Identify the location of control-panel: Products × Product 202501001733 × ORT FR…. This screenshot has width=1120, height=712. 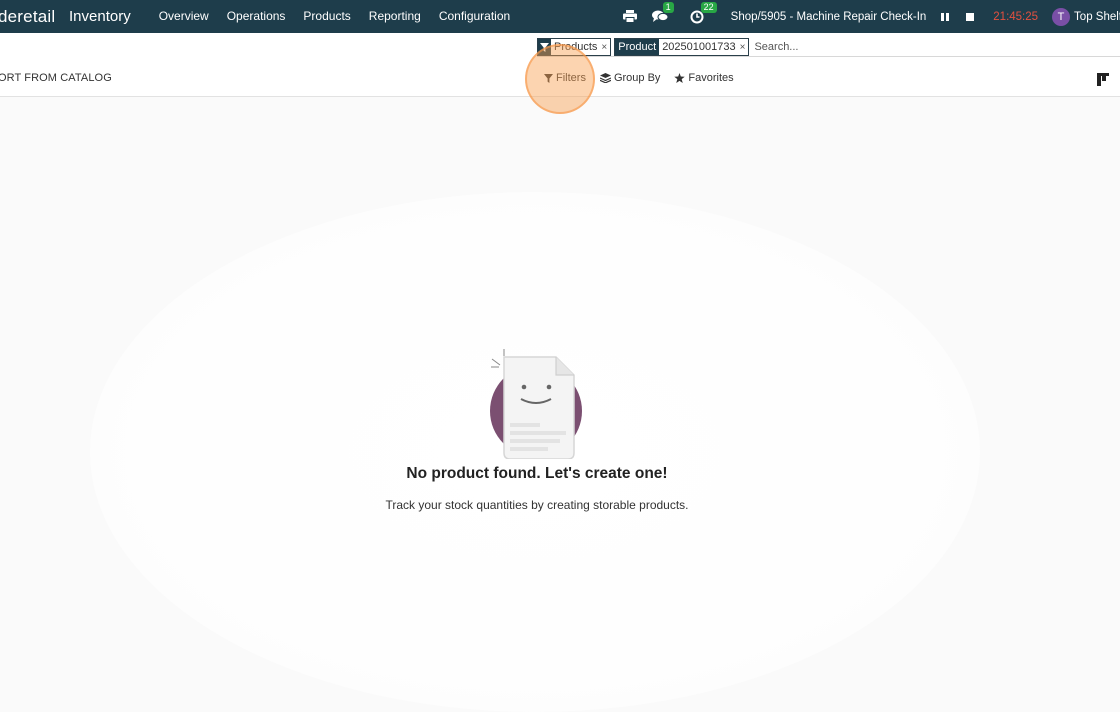
(560, 65).